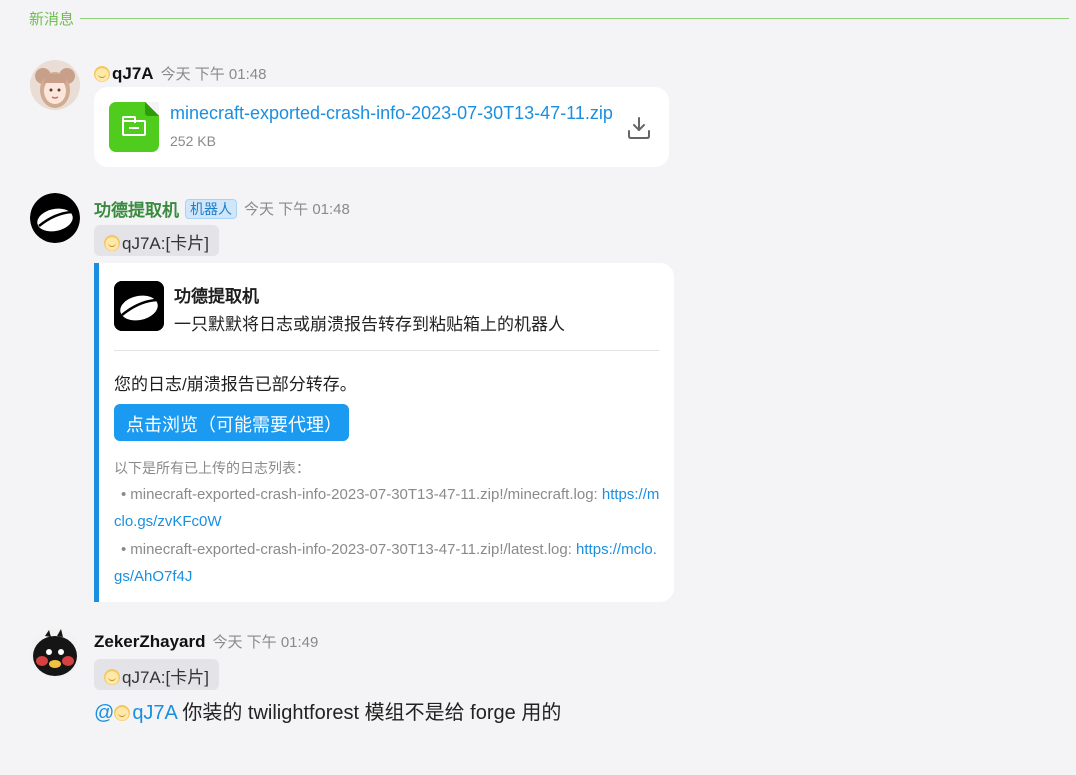 The image size is (1076, 775). Describe the element at coordinates (150, 642) in the screenshot. I see `sender-name: ZekerZhayard` at that location.